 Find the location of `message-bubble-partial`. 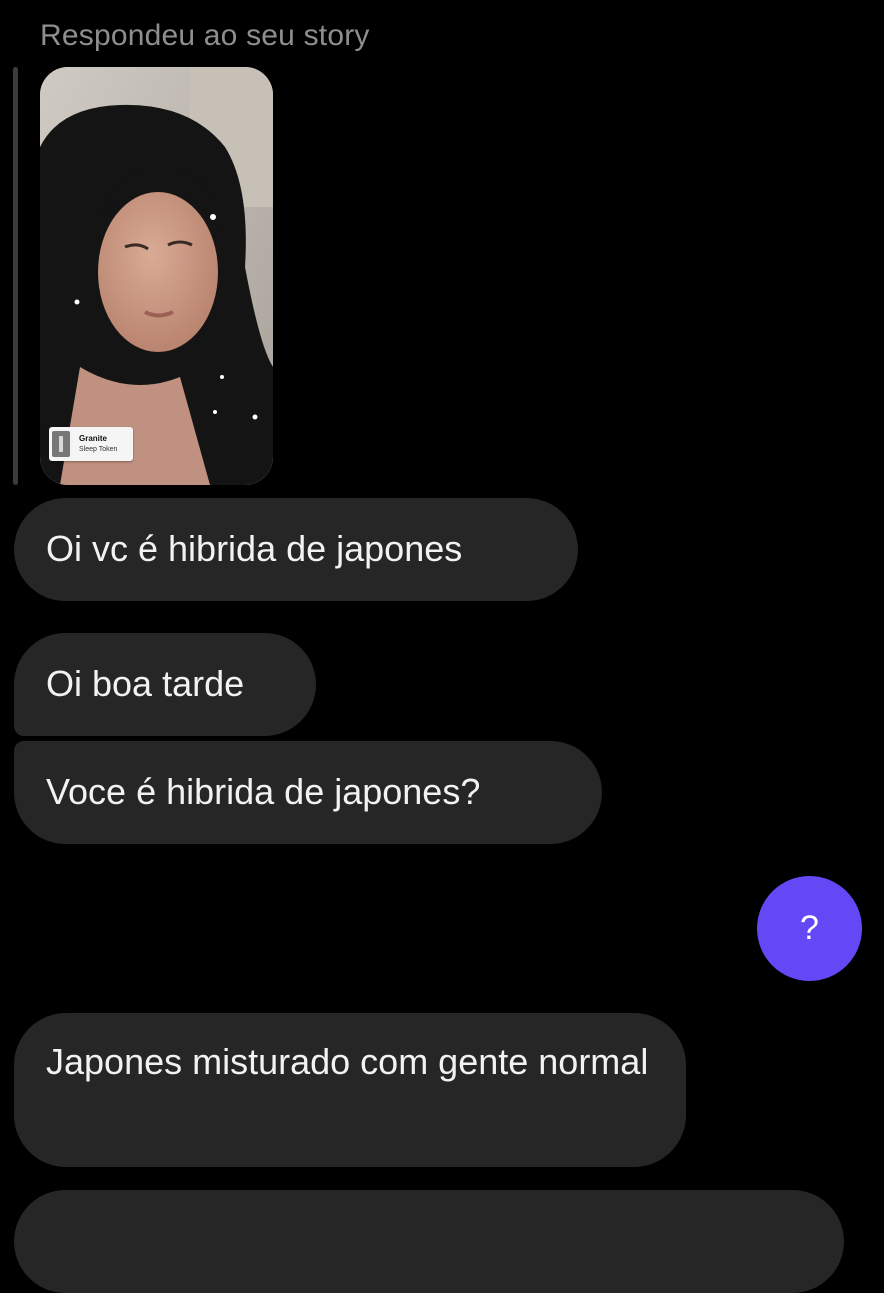

message-bubble-partial is located at coordinates (429, 1241).